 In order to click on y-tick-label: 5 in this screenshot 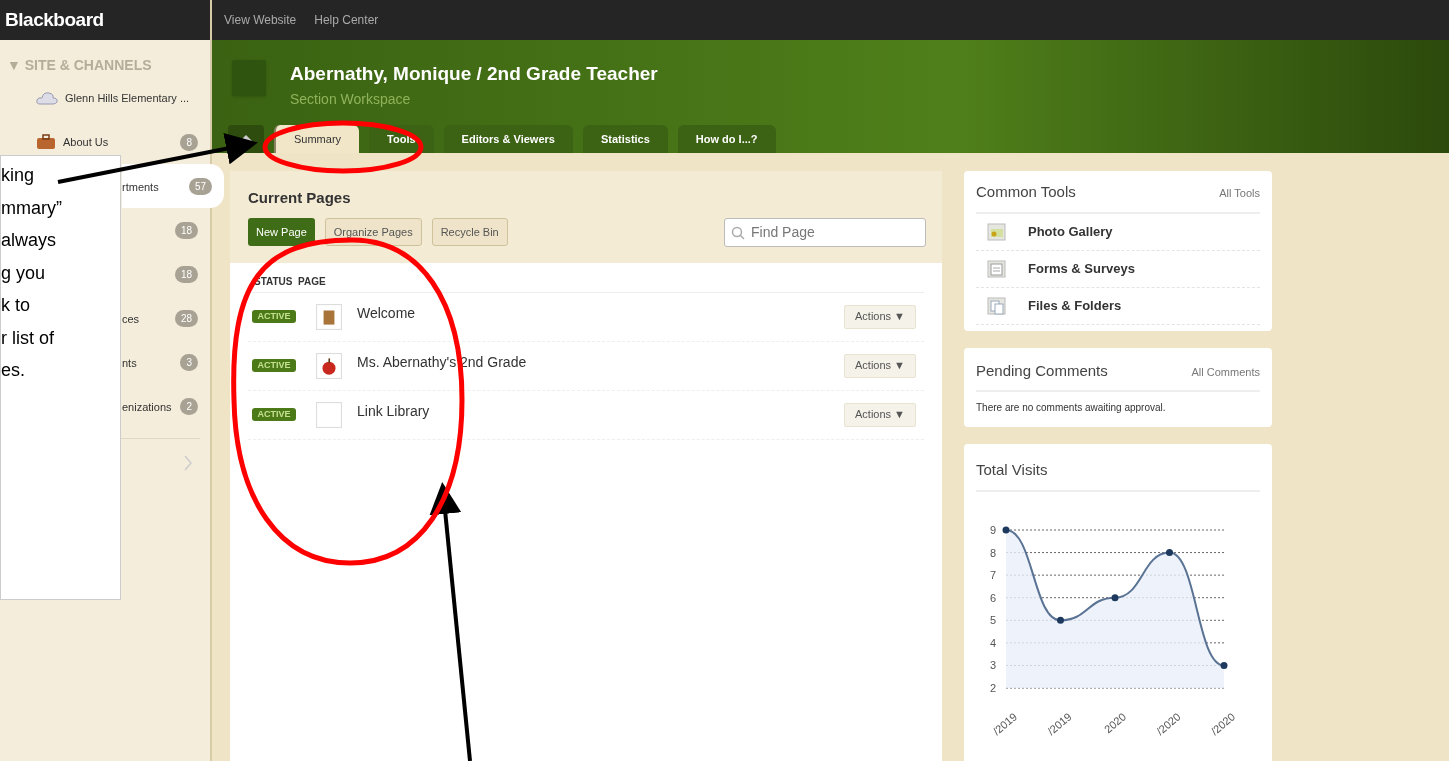, I will do `click(992, 620)`.